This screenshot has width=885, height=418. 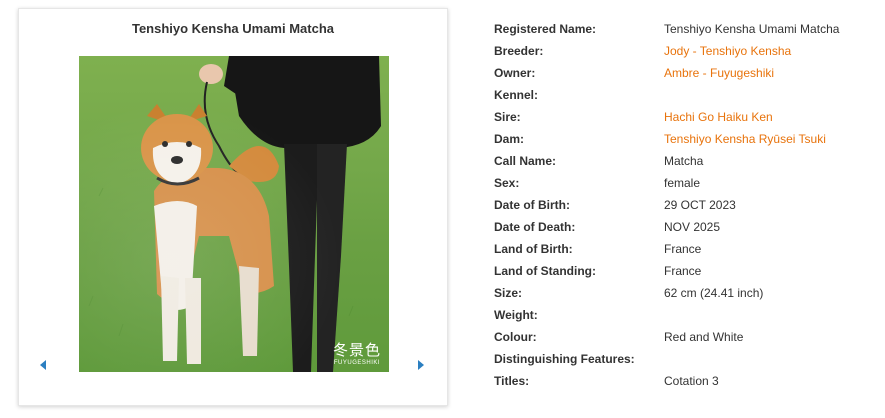 I want to click on detail-label: Call Name:, so click(x=525, y=161).